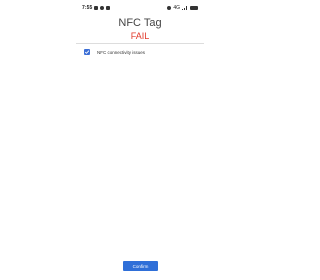 Image resolution: width=320 pixels, height=280 pixels. I want to click on check-icon, so click(87, 52).